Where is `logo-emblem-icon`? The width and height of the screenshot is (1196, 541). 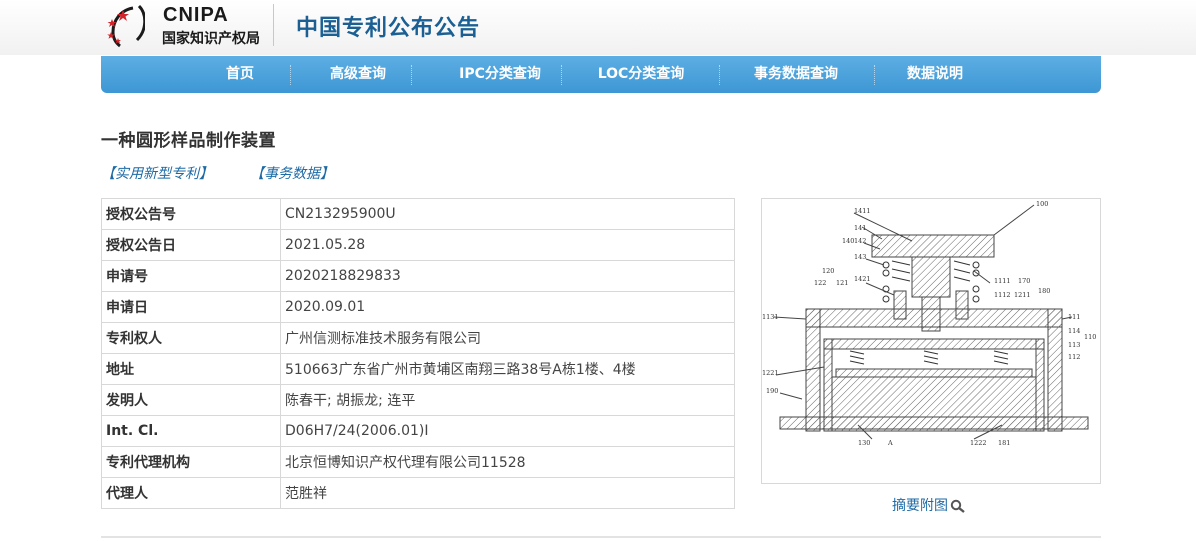
logo-emblem-icon is located at coordinates (126, 26).